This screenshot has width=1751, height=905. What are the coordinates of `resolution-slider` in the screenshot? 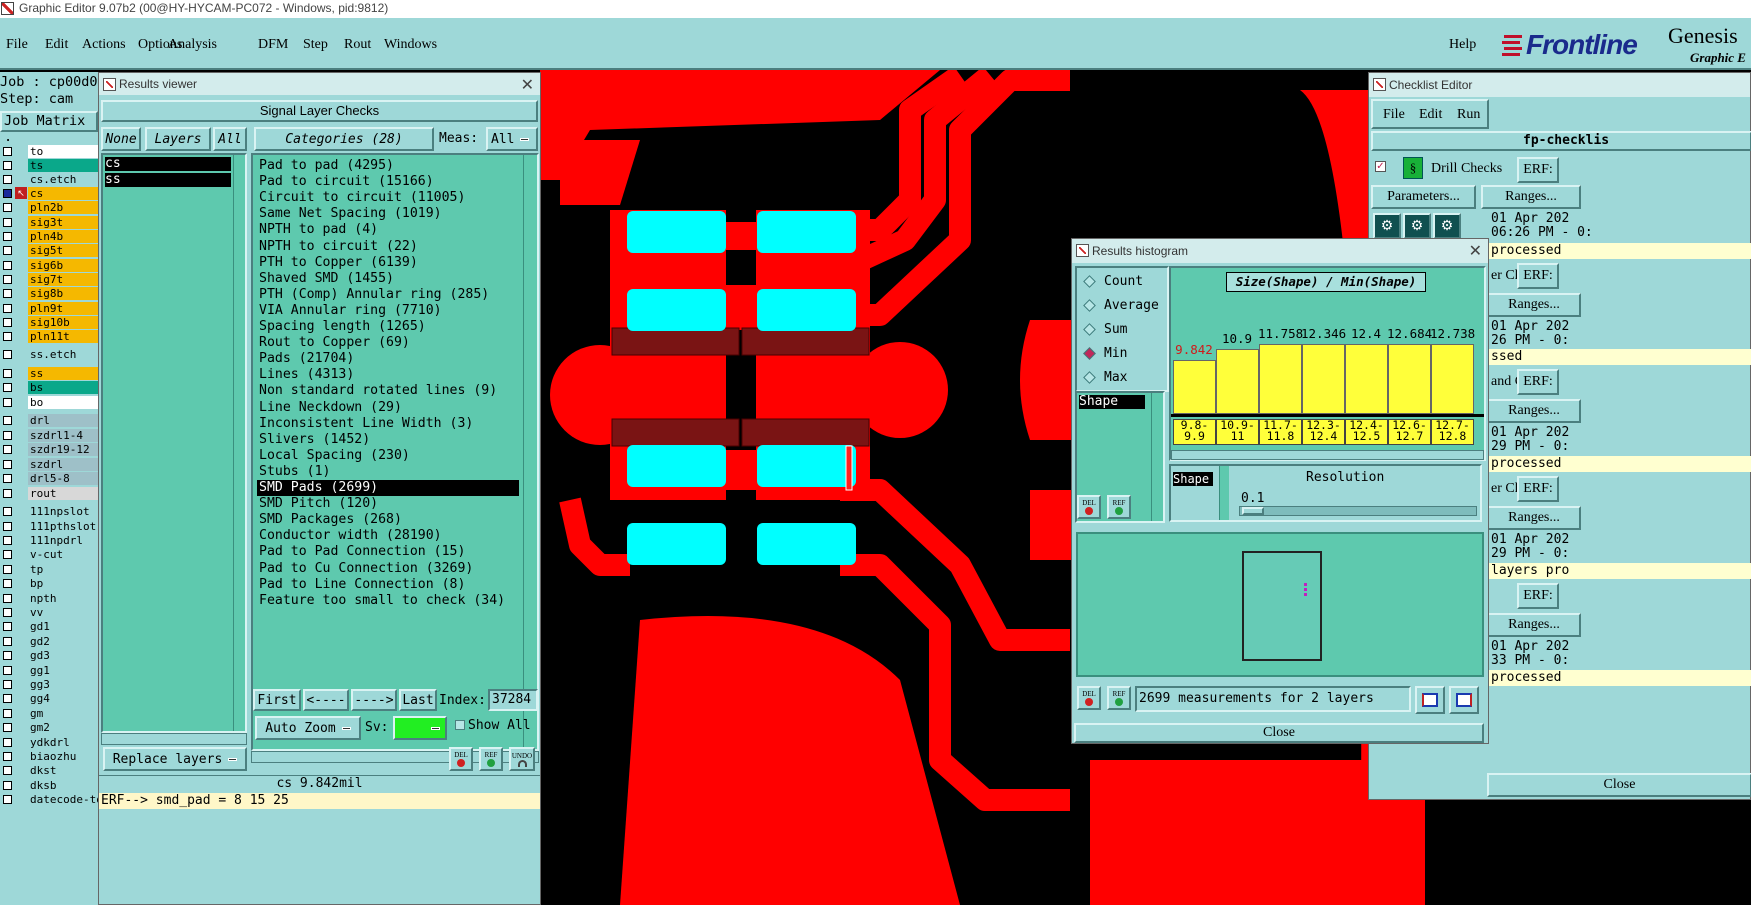 It's located at (1358, 511).